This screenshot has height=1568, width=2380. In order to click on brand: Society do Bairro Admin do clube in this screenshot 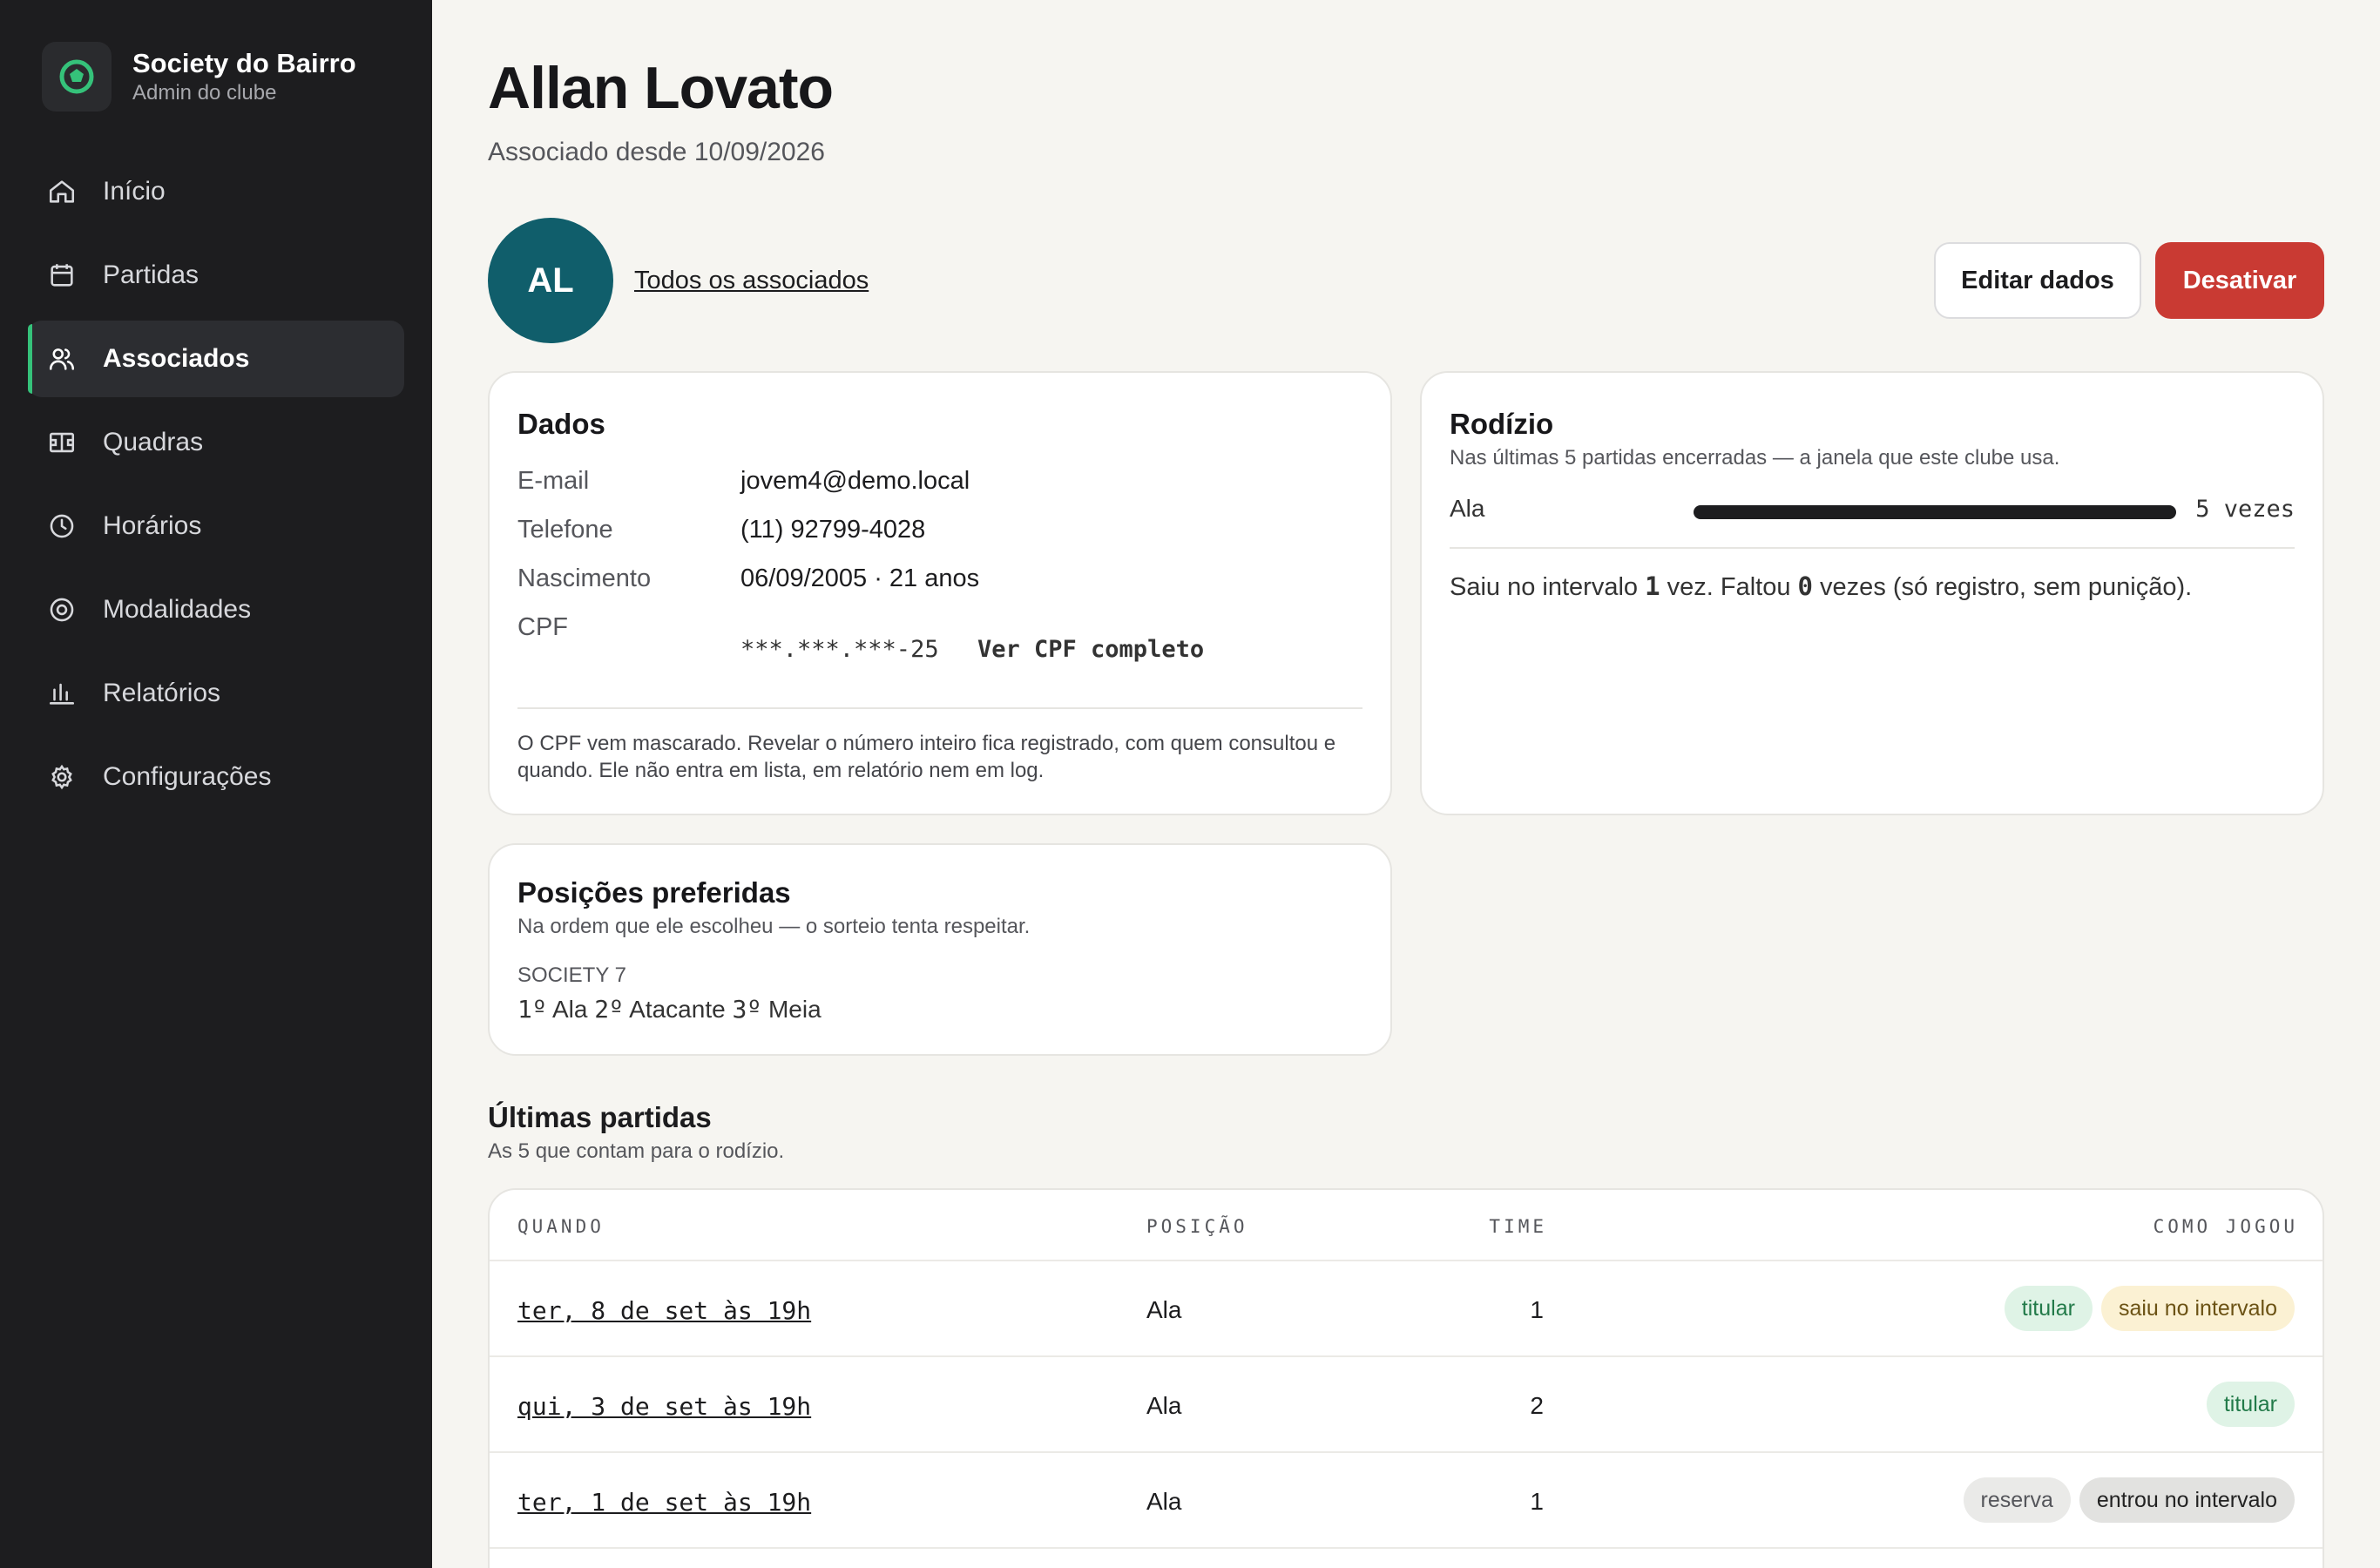, I will do `click(199, 77)`.